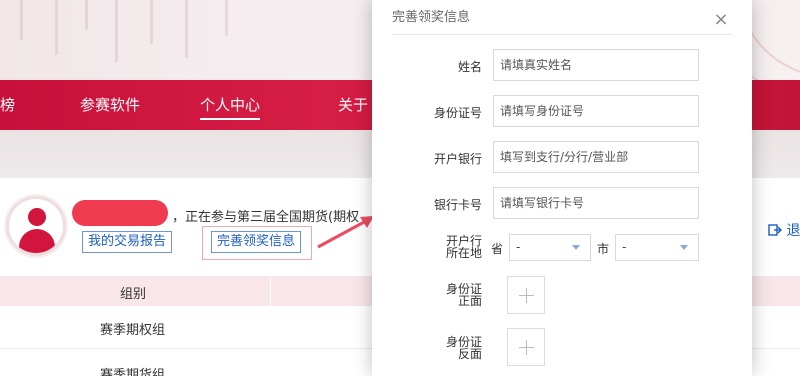  What do you see at coordinates (133, 294) in the screenshot?
I see `table-header-group: 组别` at bounding box center [133, 294].